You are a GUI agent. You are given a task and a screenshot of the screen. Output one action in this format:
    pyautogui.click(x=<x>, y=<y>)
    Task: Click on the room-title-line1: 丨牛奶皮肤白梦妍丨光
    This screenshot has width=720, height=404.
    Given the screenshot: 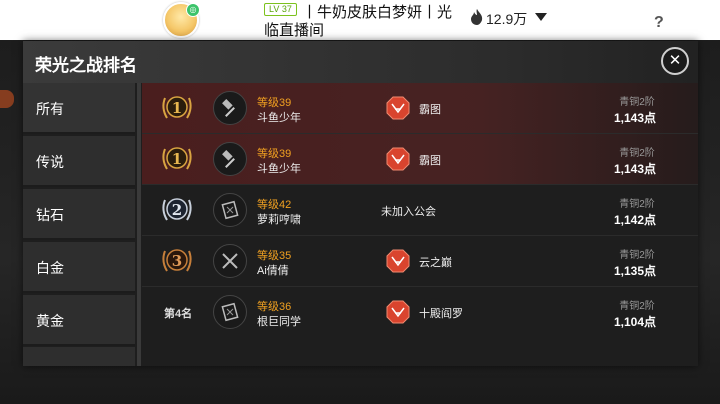 What is the action you would take?
    pyautogui.click(x=377, y=12)
    